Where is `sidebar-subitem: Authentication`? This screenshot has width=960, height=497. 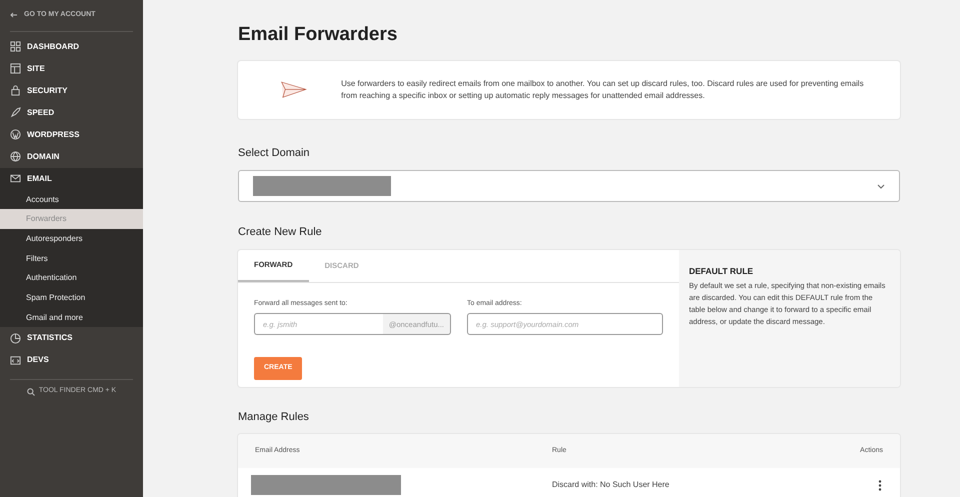
sidebar-subitem: Authentication is located at coordinates (71, 278).